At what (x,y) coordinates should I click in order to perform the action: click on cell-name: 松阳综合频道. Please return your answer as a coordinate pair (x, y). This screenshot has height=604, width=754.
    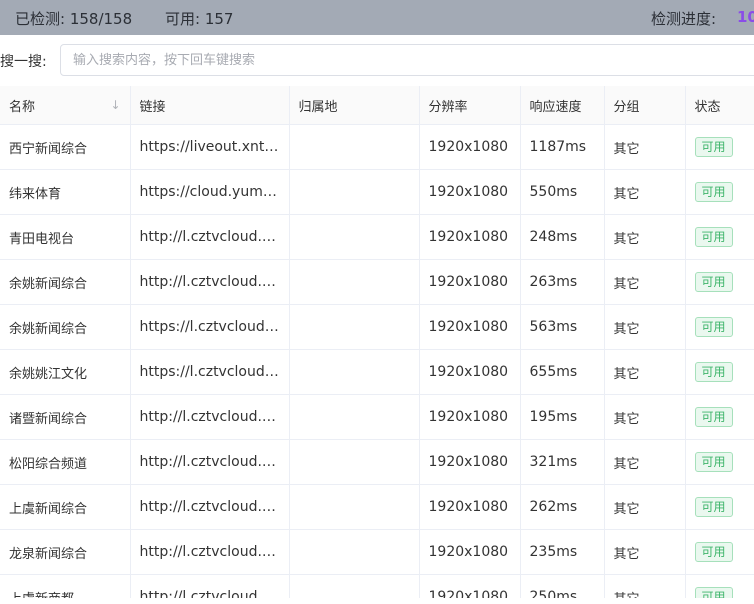
    Looking at the image, I should click on (65, 462).